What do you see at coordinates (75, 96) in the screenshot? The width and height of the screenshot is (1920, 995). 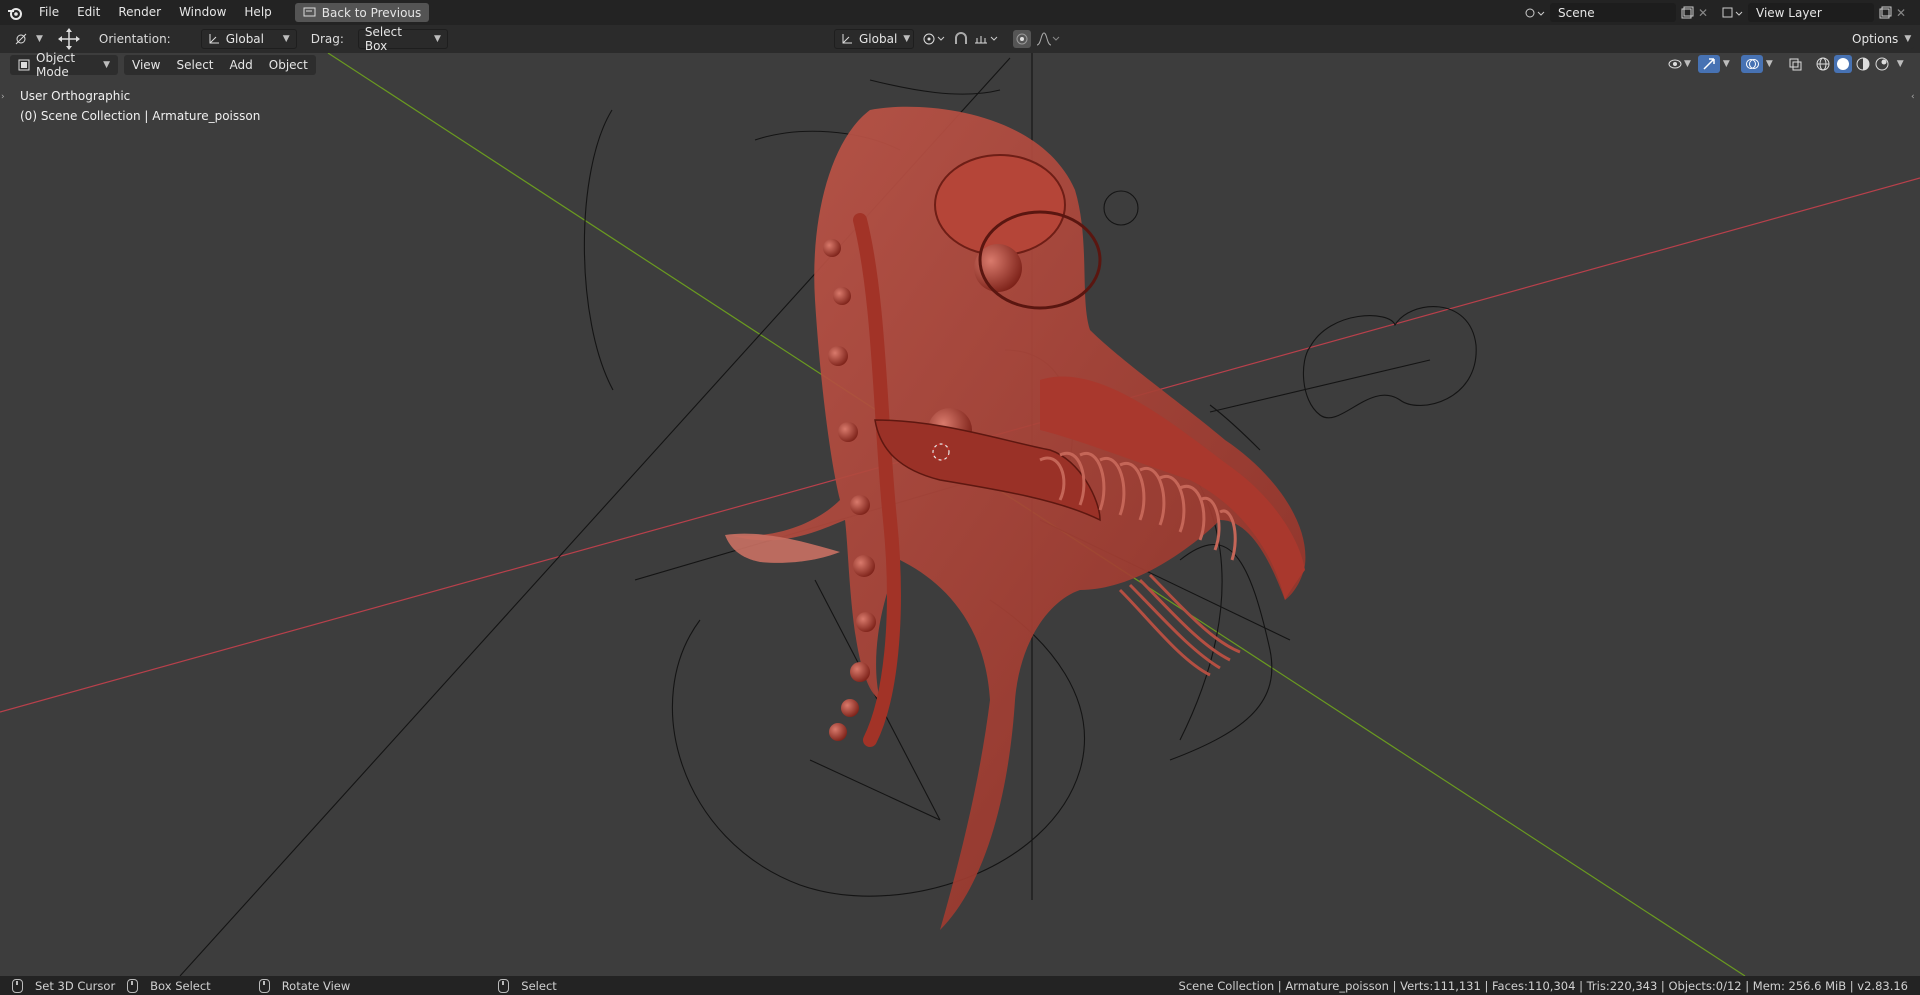 I see `view-name: User Orthographic` at bounding box center [75, 96].